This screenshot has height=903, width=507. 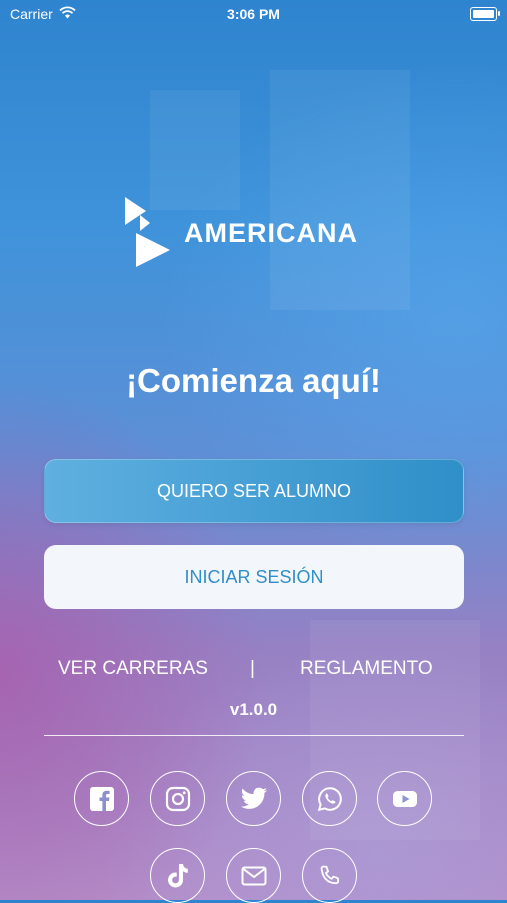 I want to click on facebook-icon, so click(x=102, y=799).